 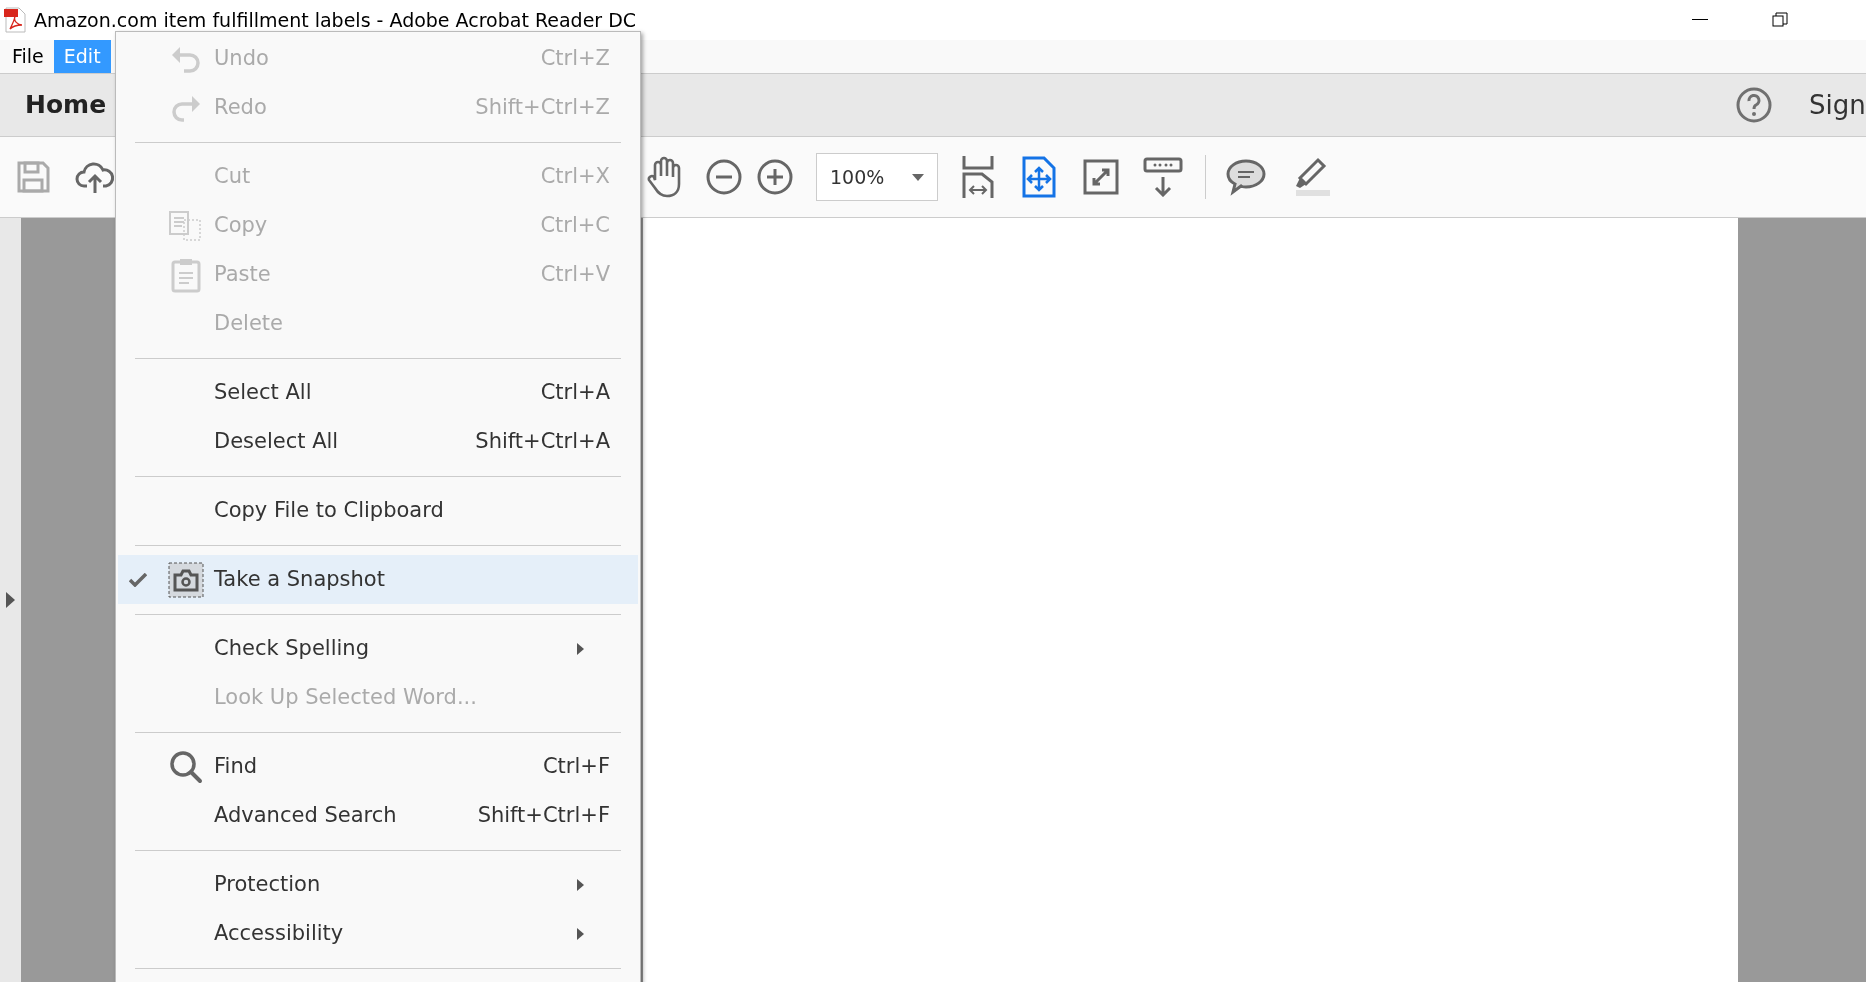 I want to click on shortcut-text: Shift+Ctrl+Z, so click(x=542, y=107).